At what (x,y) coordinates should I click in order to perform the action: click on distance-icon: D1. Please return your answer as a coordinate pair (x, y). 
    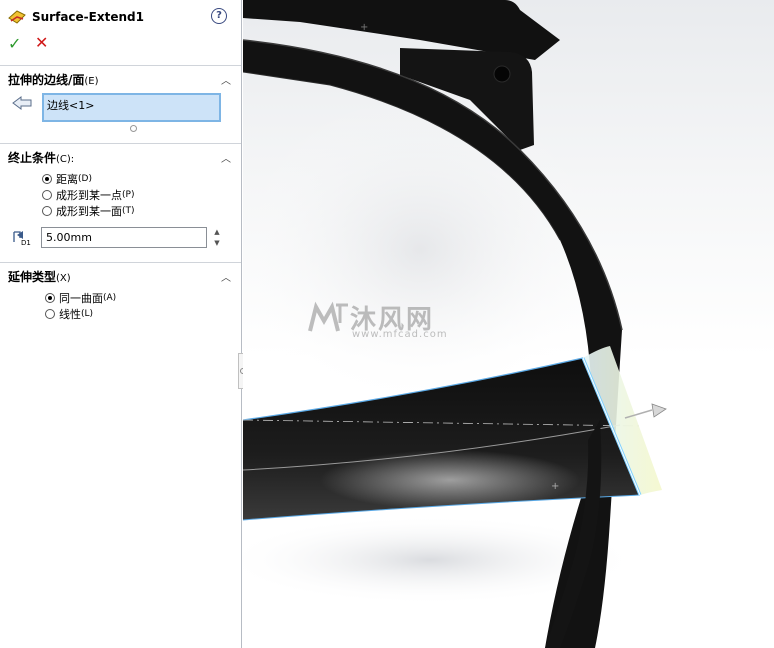
    Looking at the image, I should click on (22, 239).